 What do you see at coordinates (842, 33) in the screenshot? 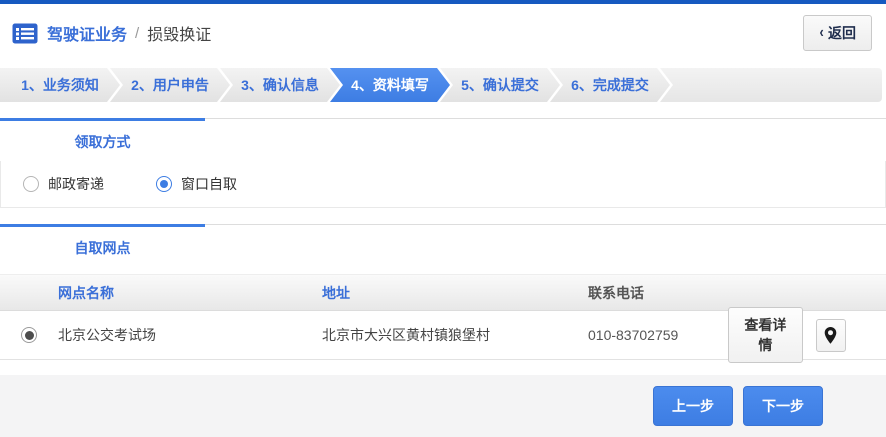
I see `back-button-label: 返回` at bounding box center [842, 33].